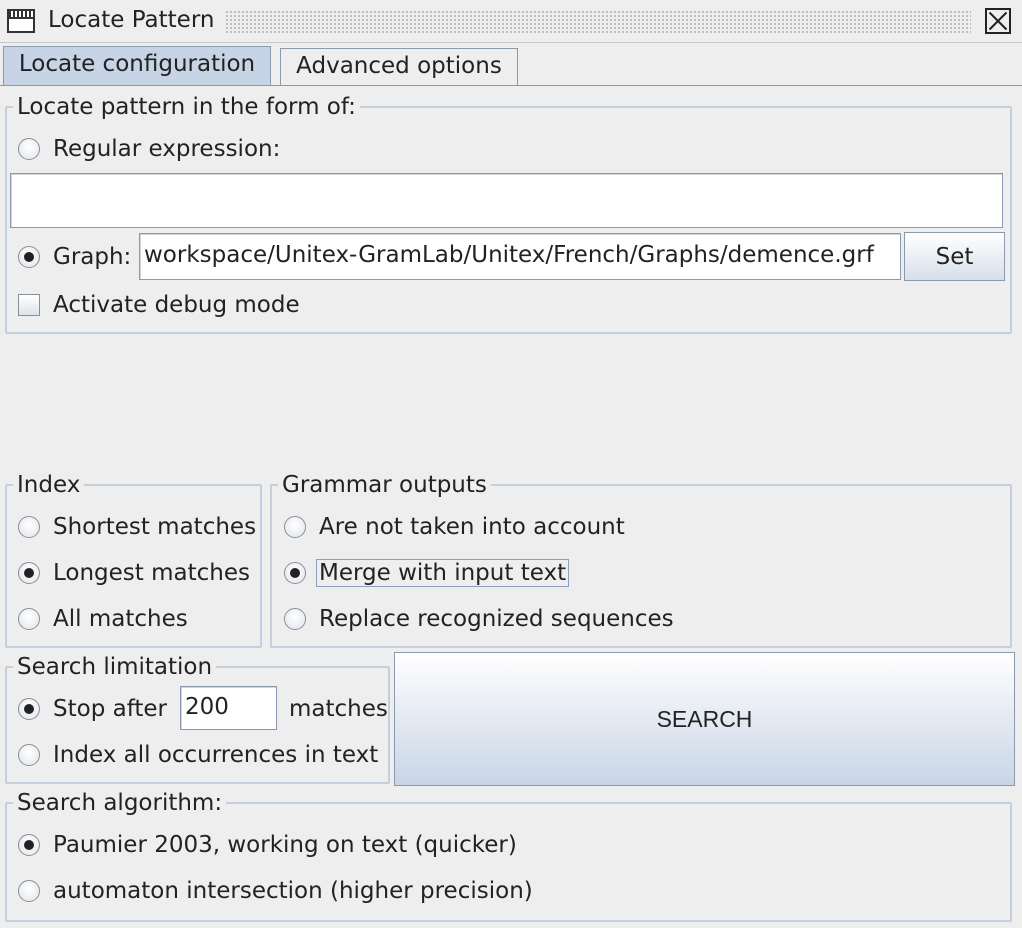 The height and width of the screenshot is (928, 1022). I want to click on search-limitation-legend: Search limitation, so click(115, 667).